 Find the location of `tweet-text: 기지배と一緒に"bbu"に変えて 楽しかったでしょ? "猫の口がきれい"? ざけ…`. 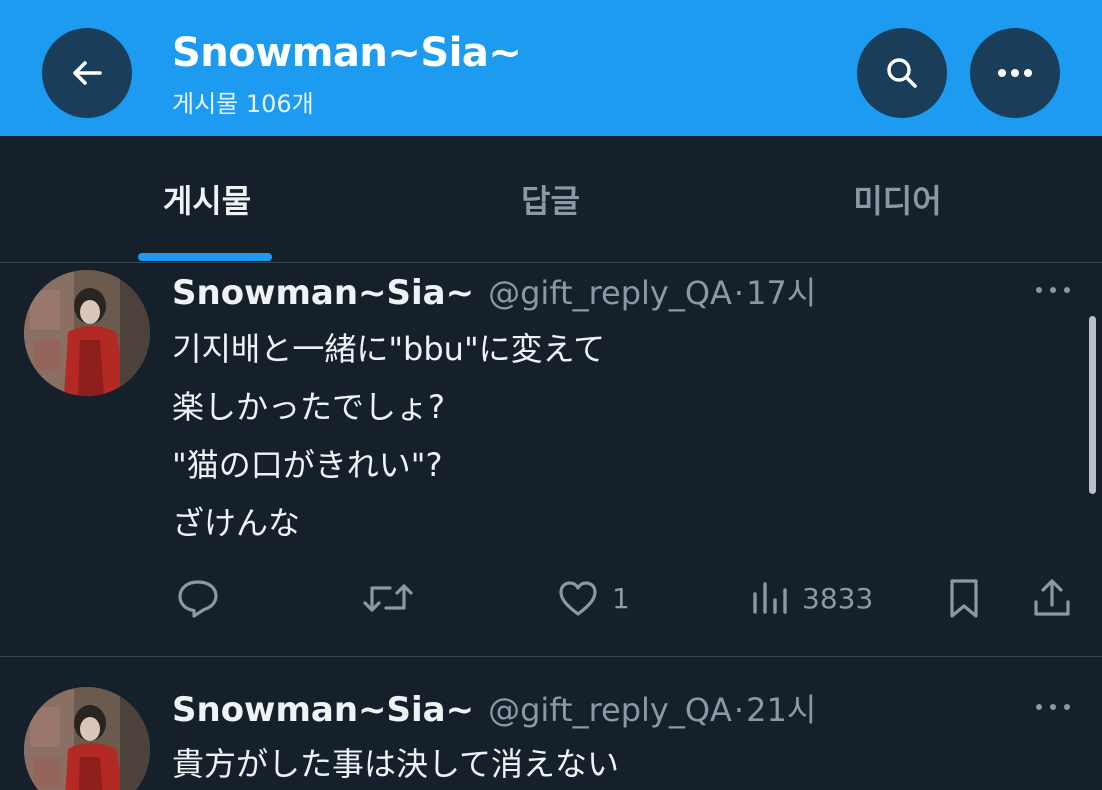

tweet-text: 기지배と一緒に"bbu"に変えて 楽しかったでしょ? "猫の口がきれい"? ざけ… is located at coordinates (388, 436).